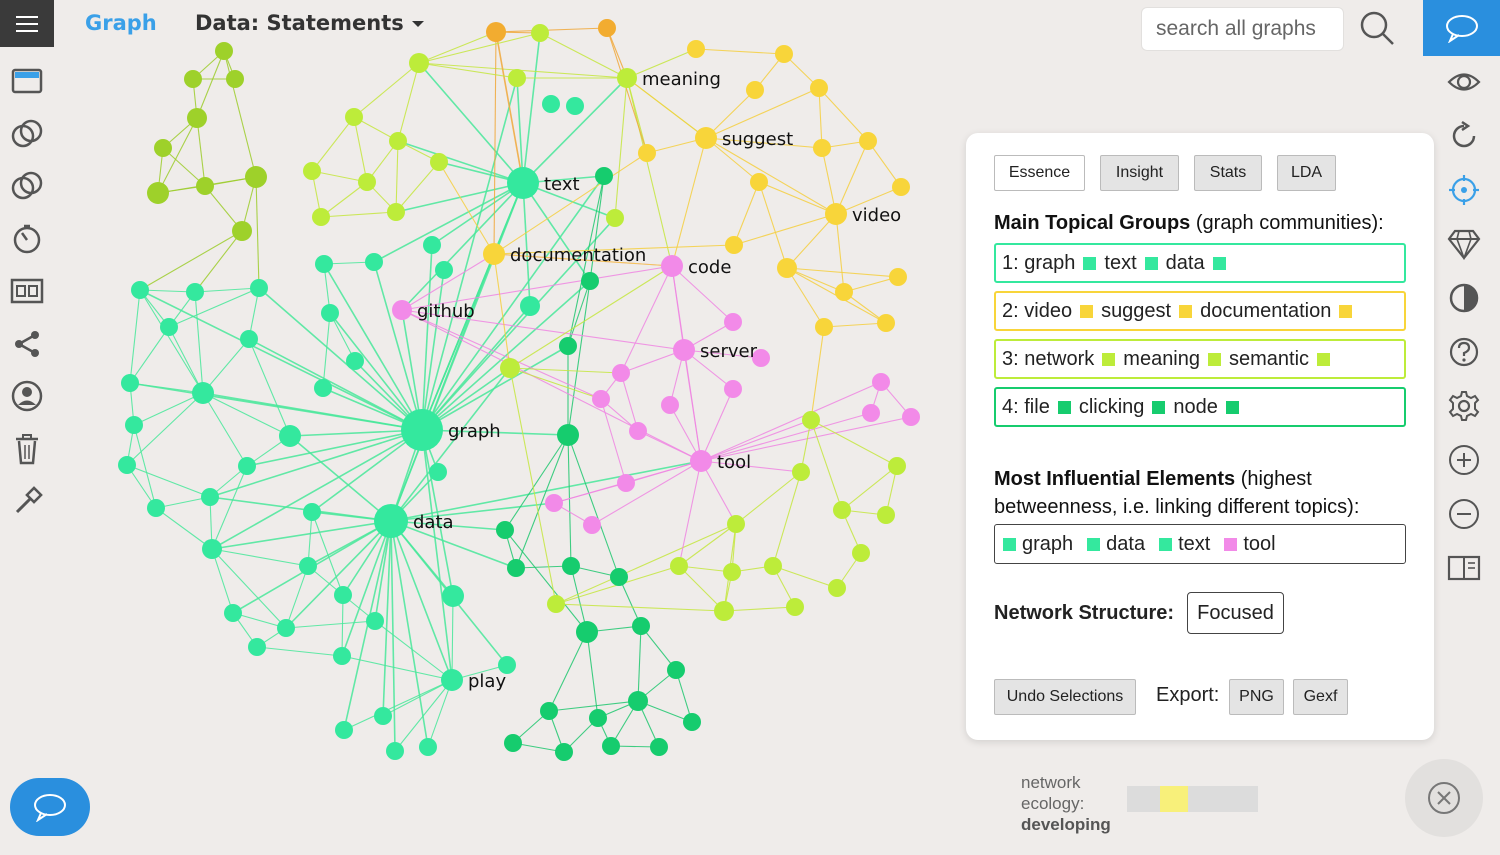  I want to click on node-label-meaning: meaning, so click(681, 79).